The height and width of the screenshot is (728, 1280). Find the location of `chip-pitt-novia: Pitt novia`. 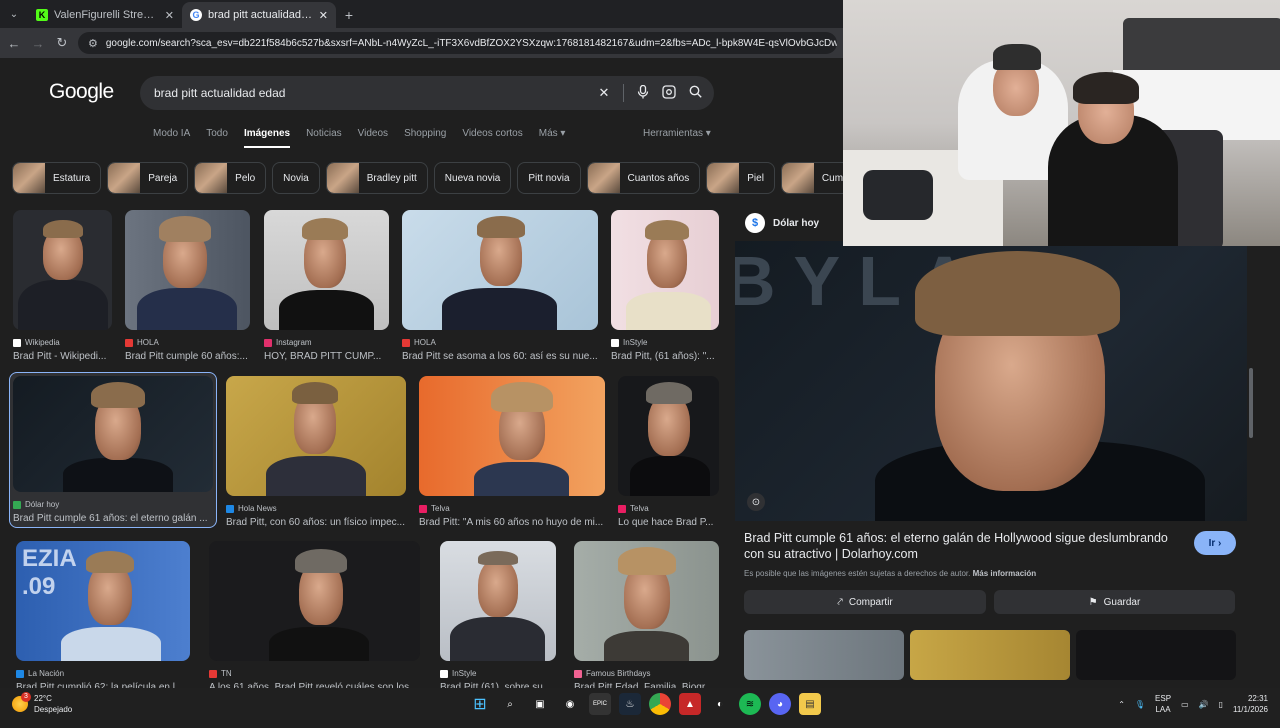

chip-pitt-novia: Pitt novia is located at coordinates (549, 178).